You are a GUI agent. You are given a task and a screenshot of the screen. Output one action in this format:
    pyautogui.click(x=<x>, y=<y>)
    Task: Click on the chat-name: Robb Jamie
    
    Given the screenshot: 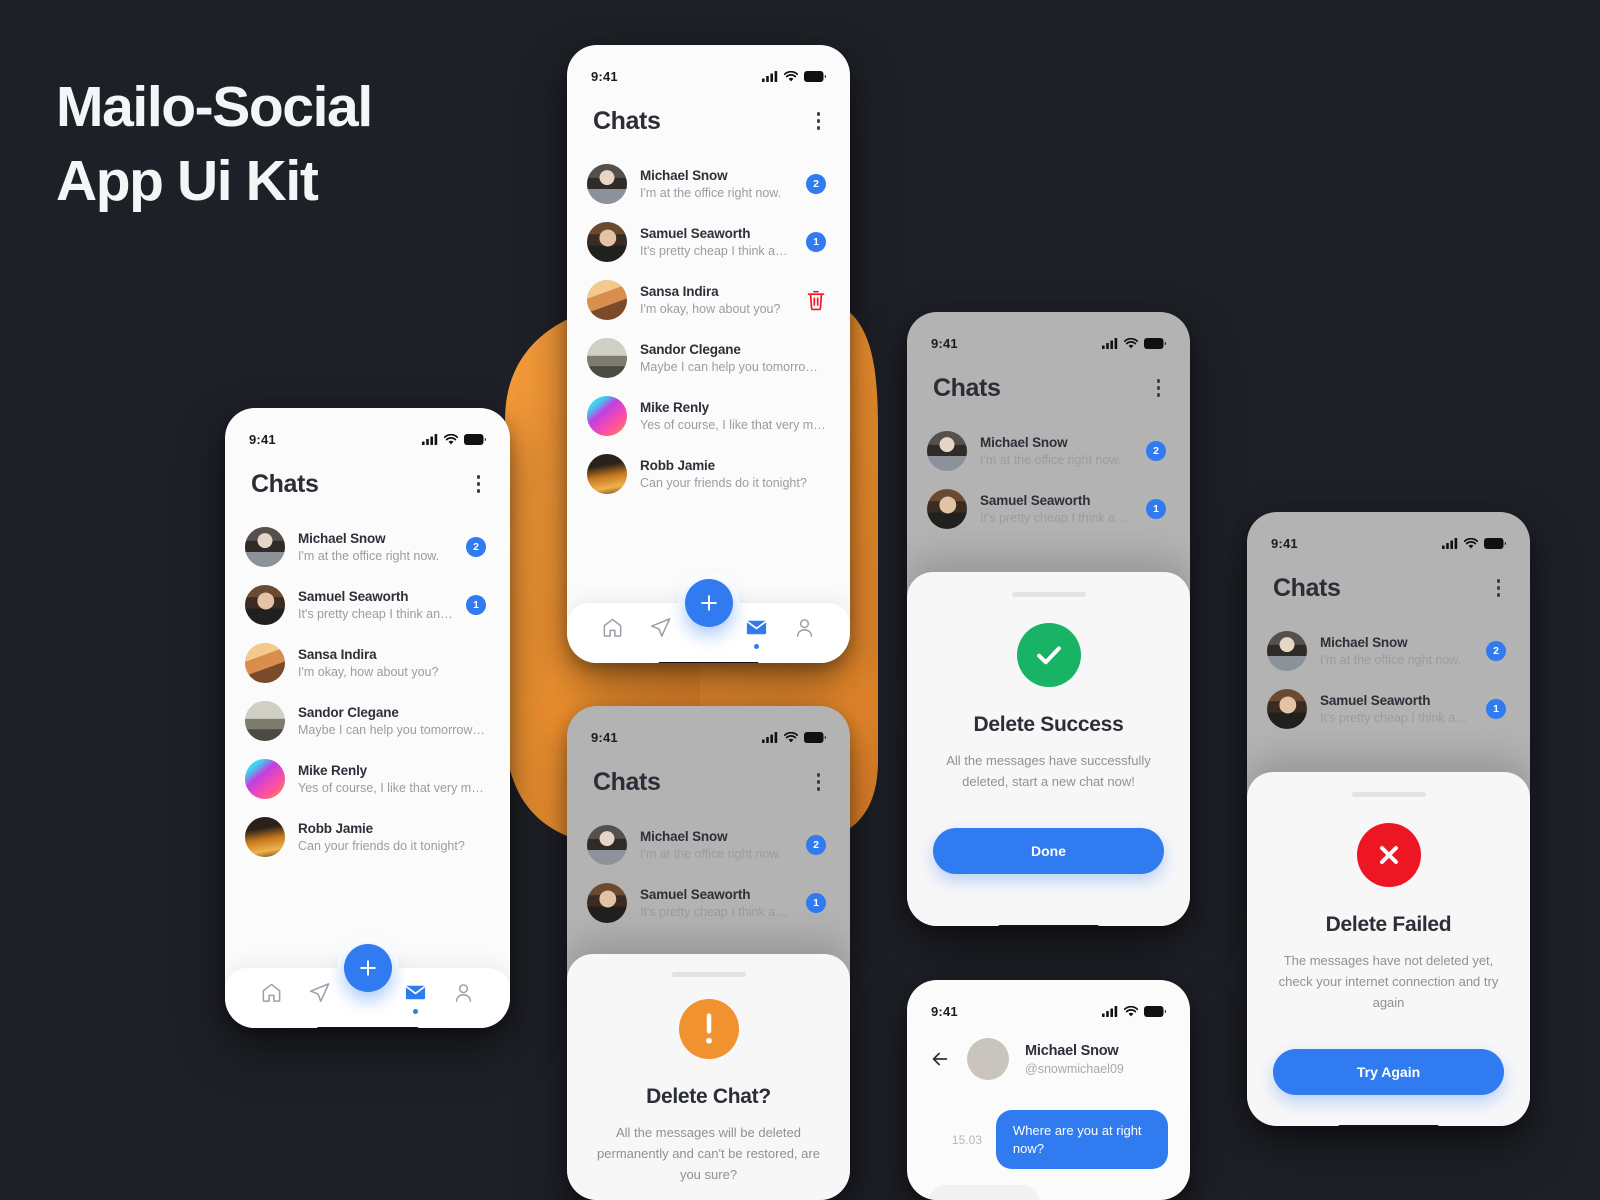 What is the action you would take?
    pyautogui.click(x=336, y=828)
    